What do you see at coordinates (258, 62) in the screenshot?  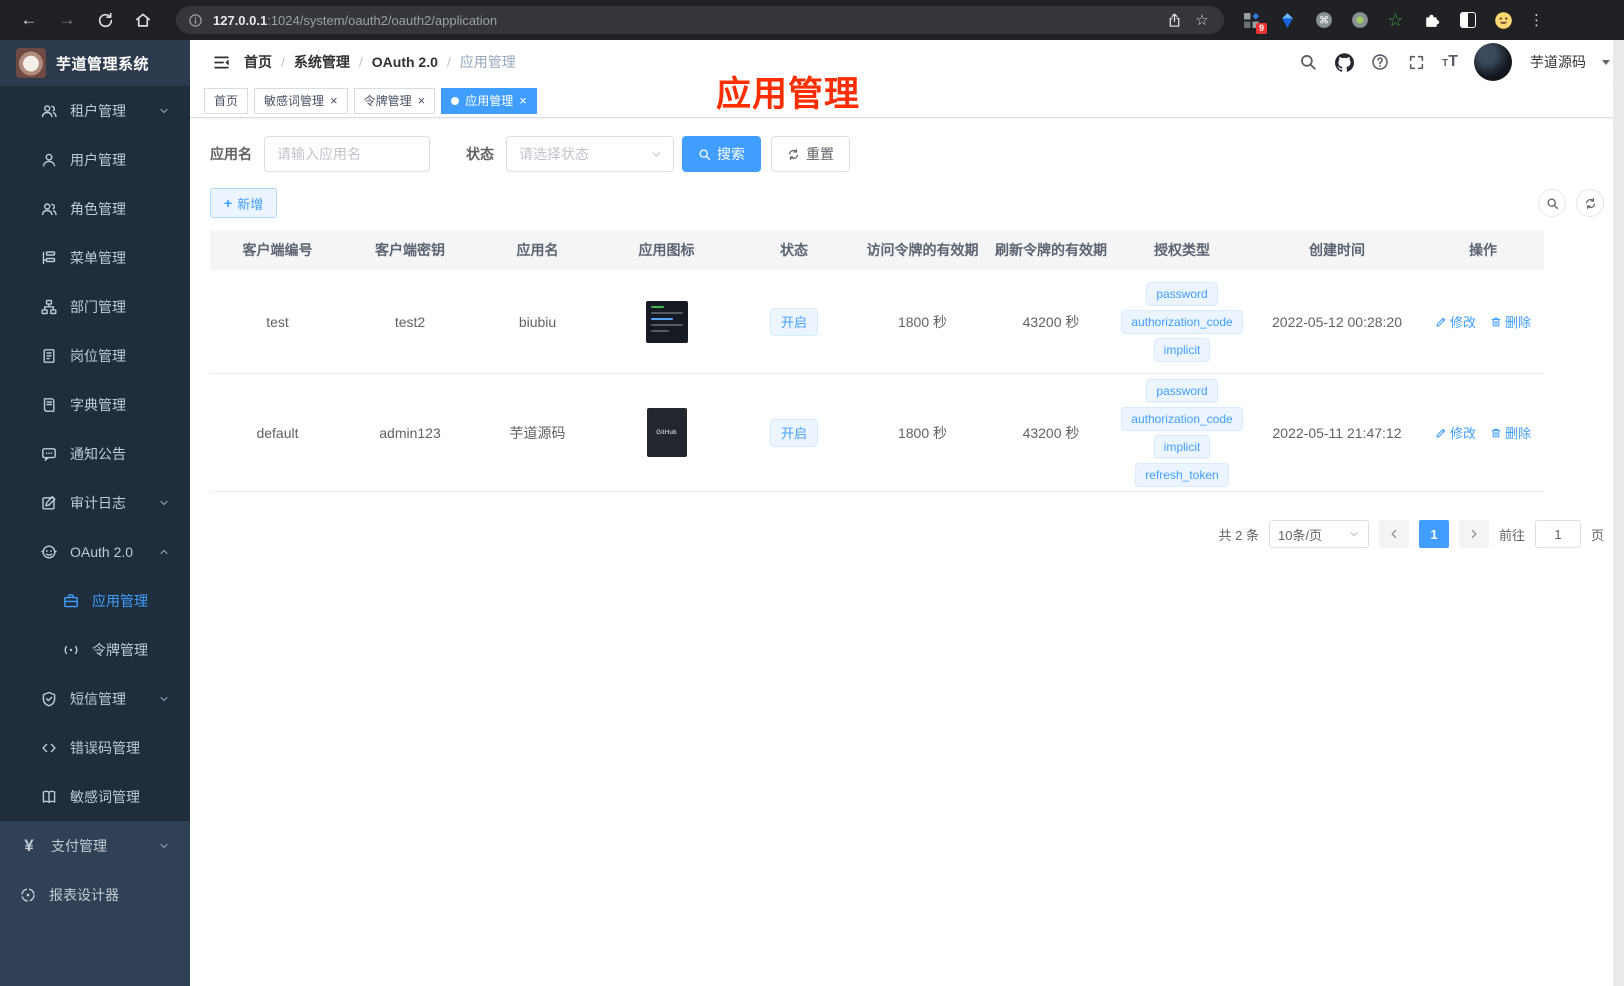 I see `breadcrumb-home: 首页` at bounding box center [258, 62].